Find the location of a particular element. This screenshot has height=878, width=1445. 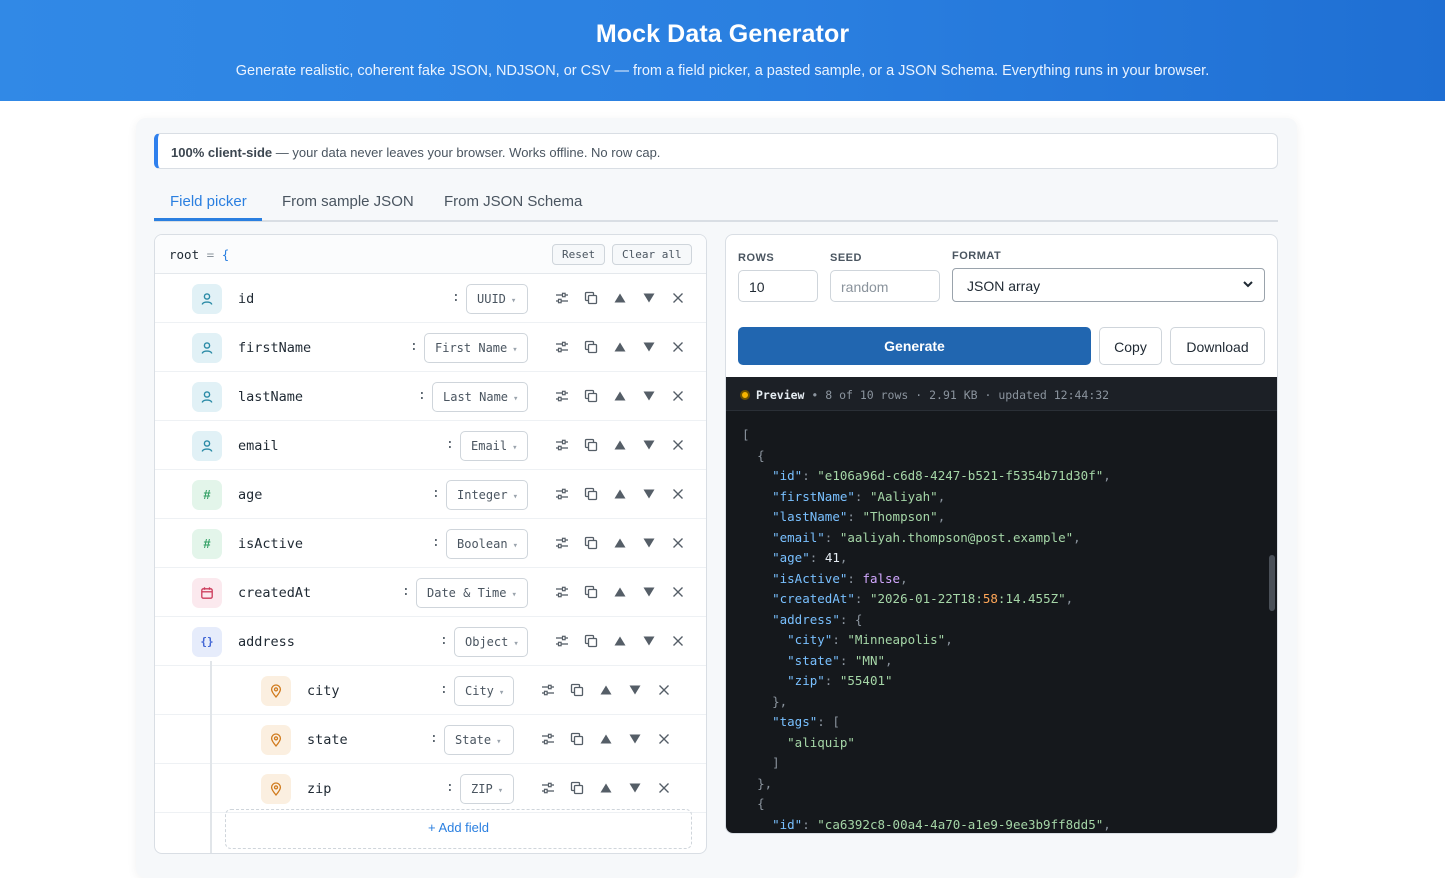

field-type-select: State ▾ is located at coordinates (479, 740).